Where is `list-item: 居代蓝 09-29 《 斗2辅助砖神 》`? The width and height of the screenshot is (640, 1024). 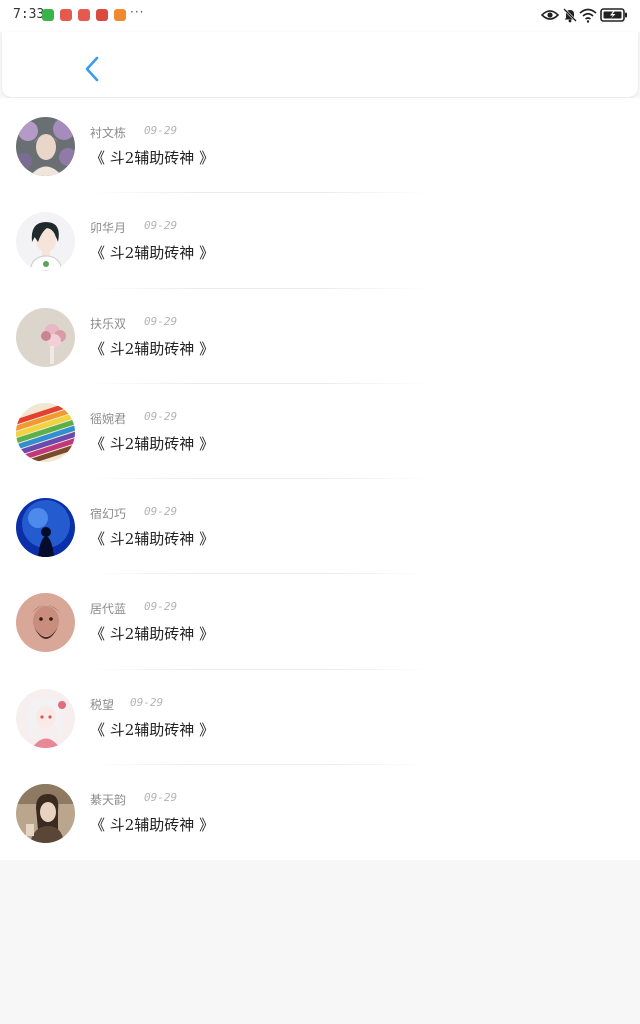
list-item: 居代蓝 09-29 《 斗2辅助砖神 》 is located at coordinates (320, 622).